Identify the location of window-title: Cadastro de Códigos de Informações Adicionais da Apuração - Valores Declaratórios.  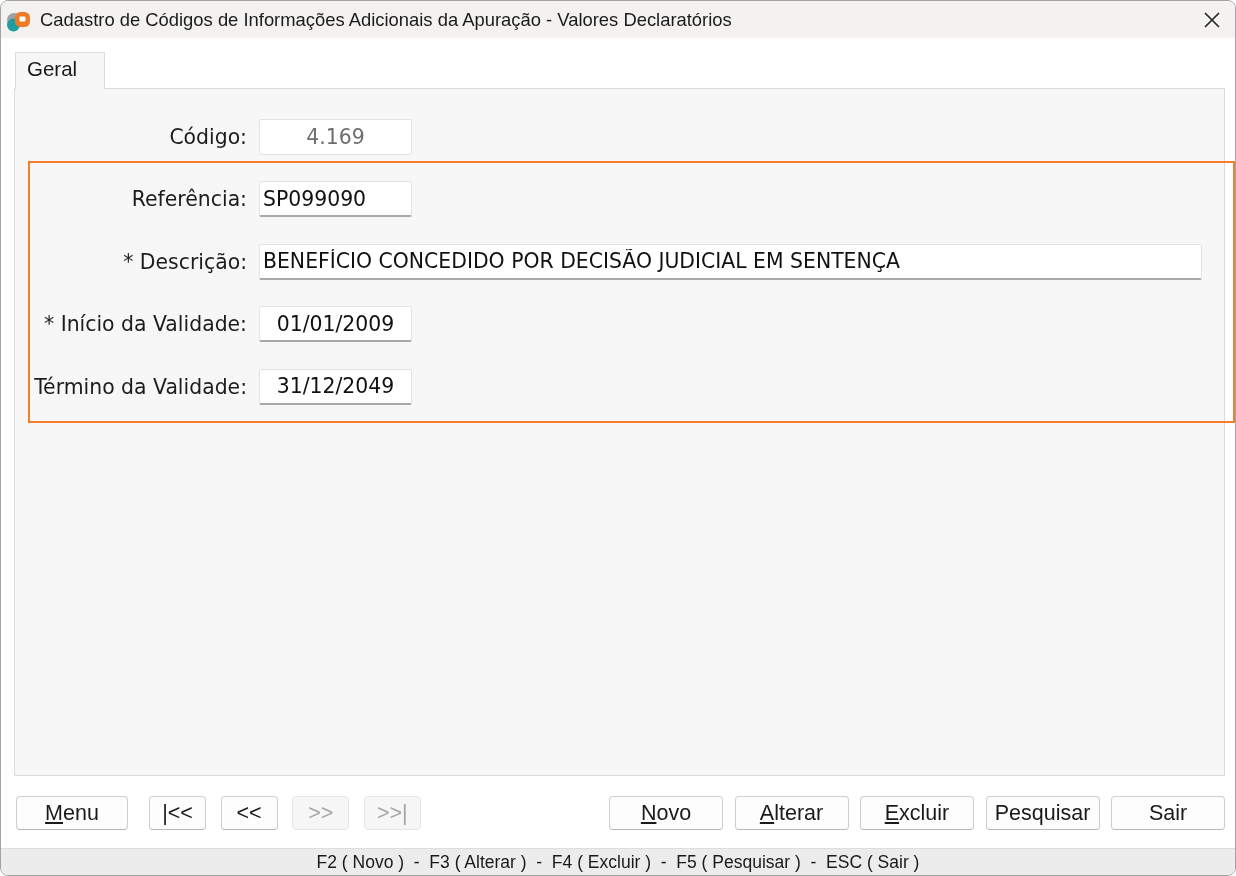
(386, 19).